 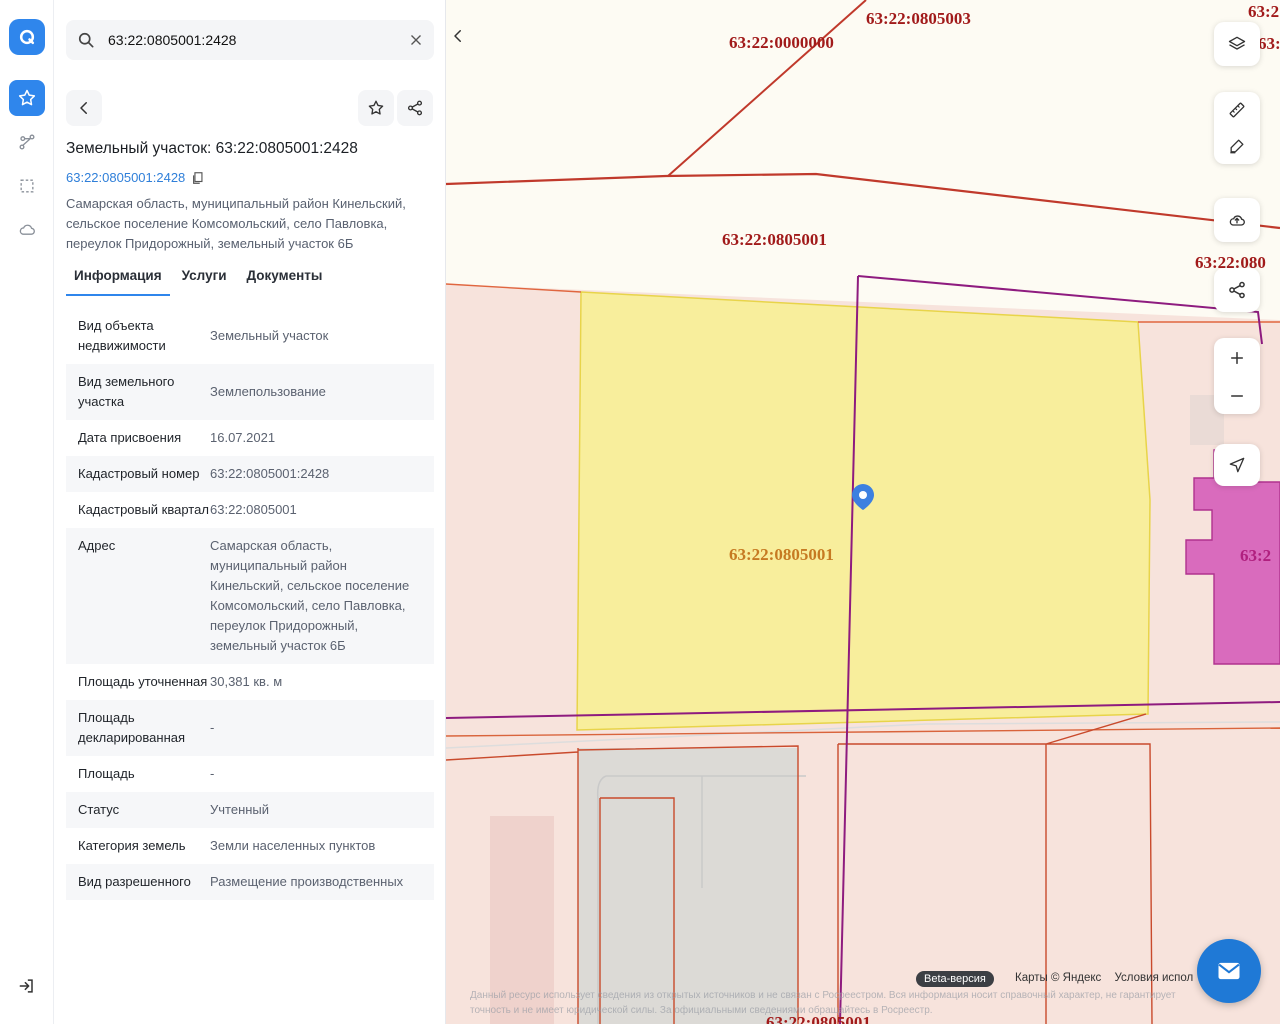 What do you see at coordinates (106, 773) in the screenshot?
I see `property-key: Площадь` at bounding box center [106, 773].